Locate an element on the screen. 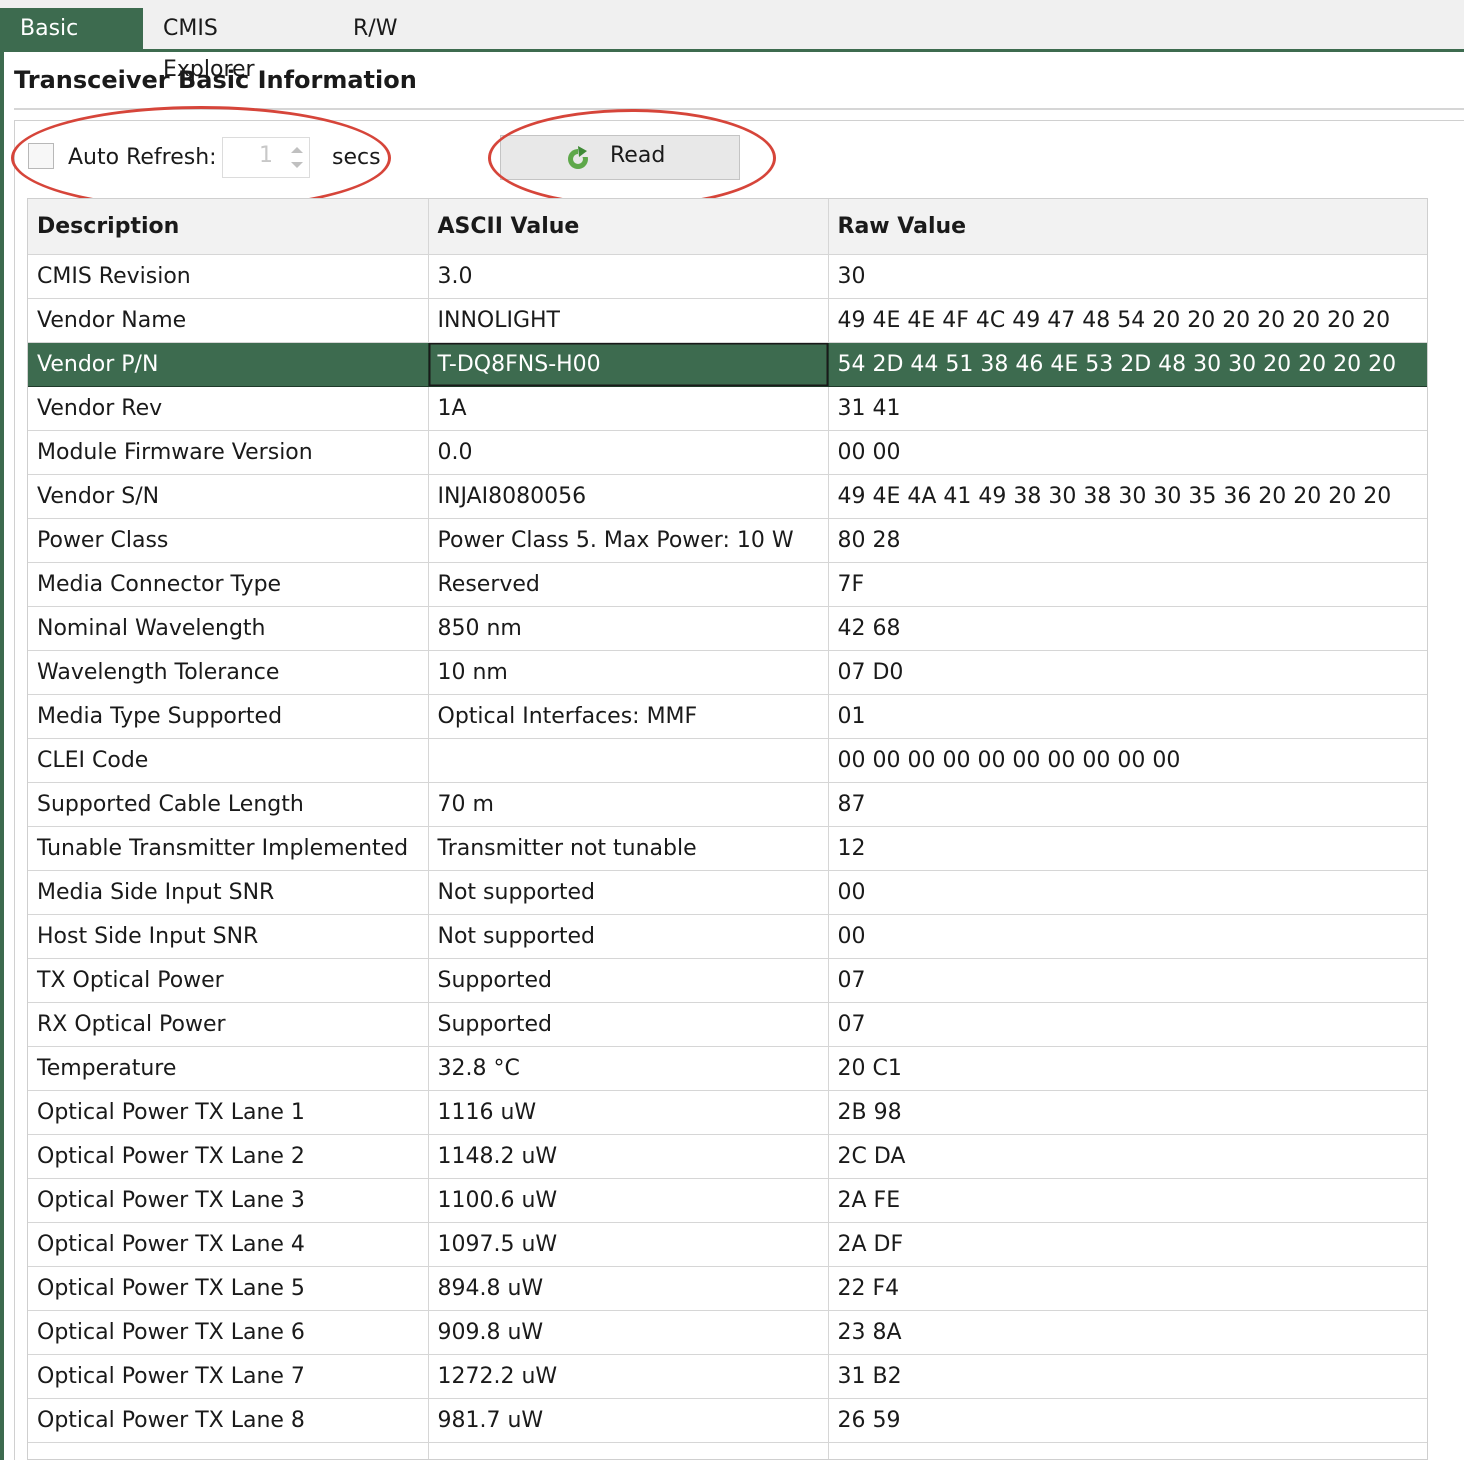  ascii-value-cell: Not supported is located at coordinates (628, 892).